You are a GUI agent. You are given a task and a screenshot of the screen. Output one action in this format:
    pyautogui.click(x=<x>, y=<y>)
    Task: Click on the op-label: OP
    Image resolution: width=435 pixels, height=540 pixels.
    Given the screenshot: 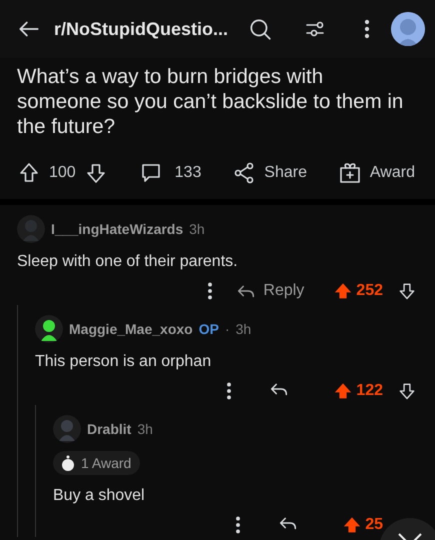 What is the action you would take?
    pyautogui.click(x=208, y=329)
    